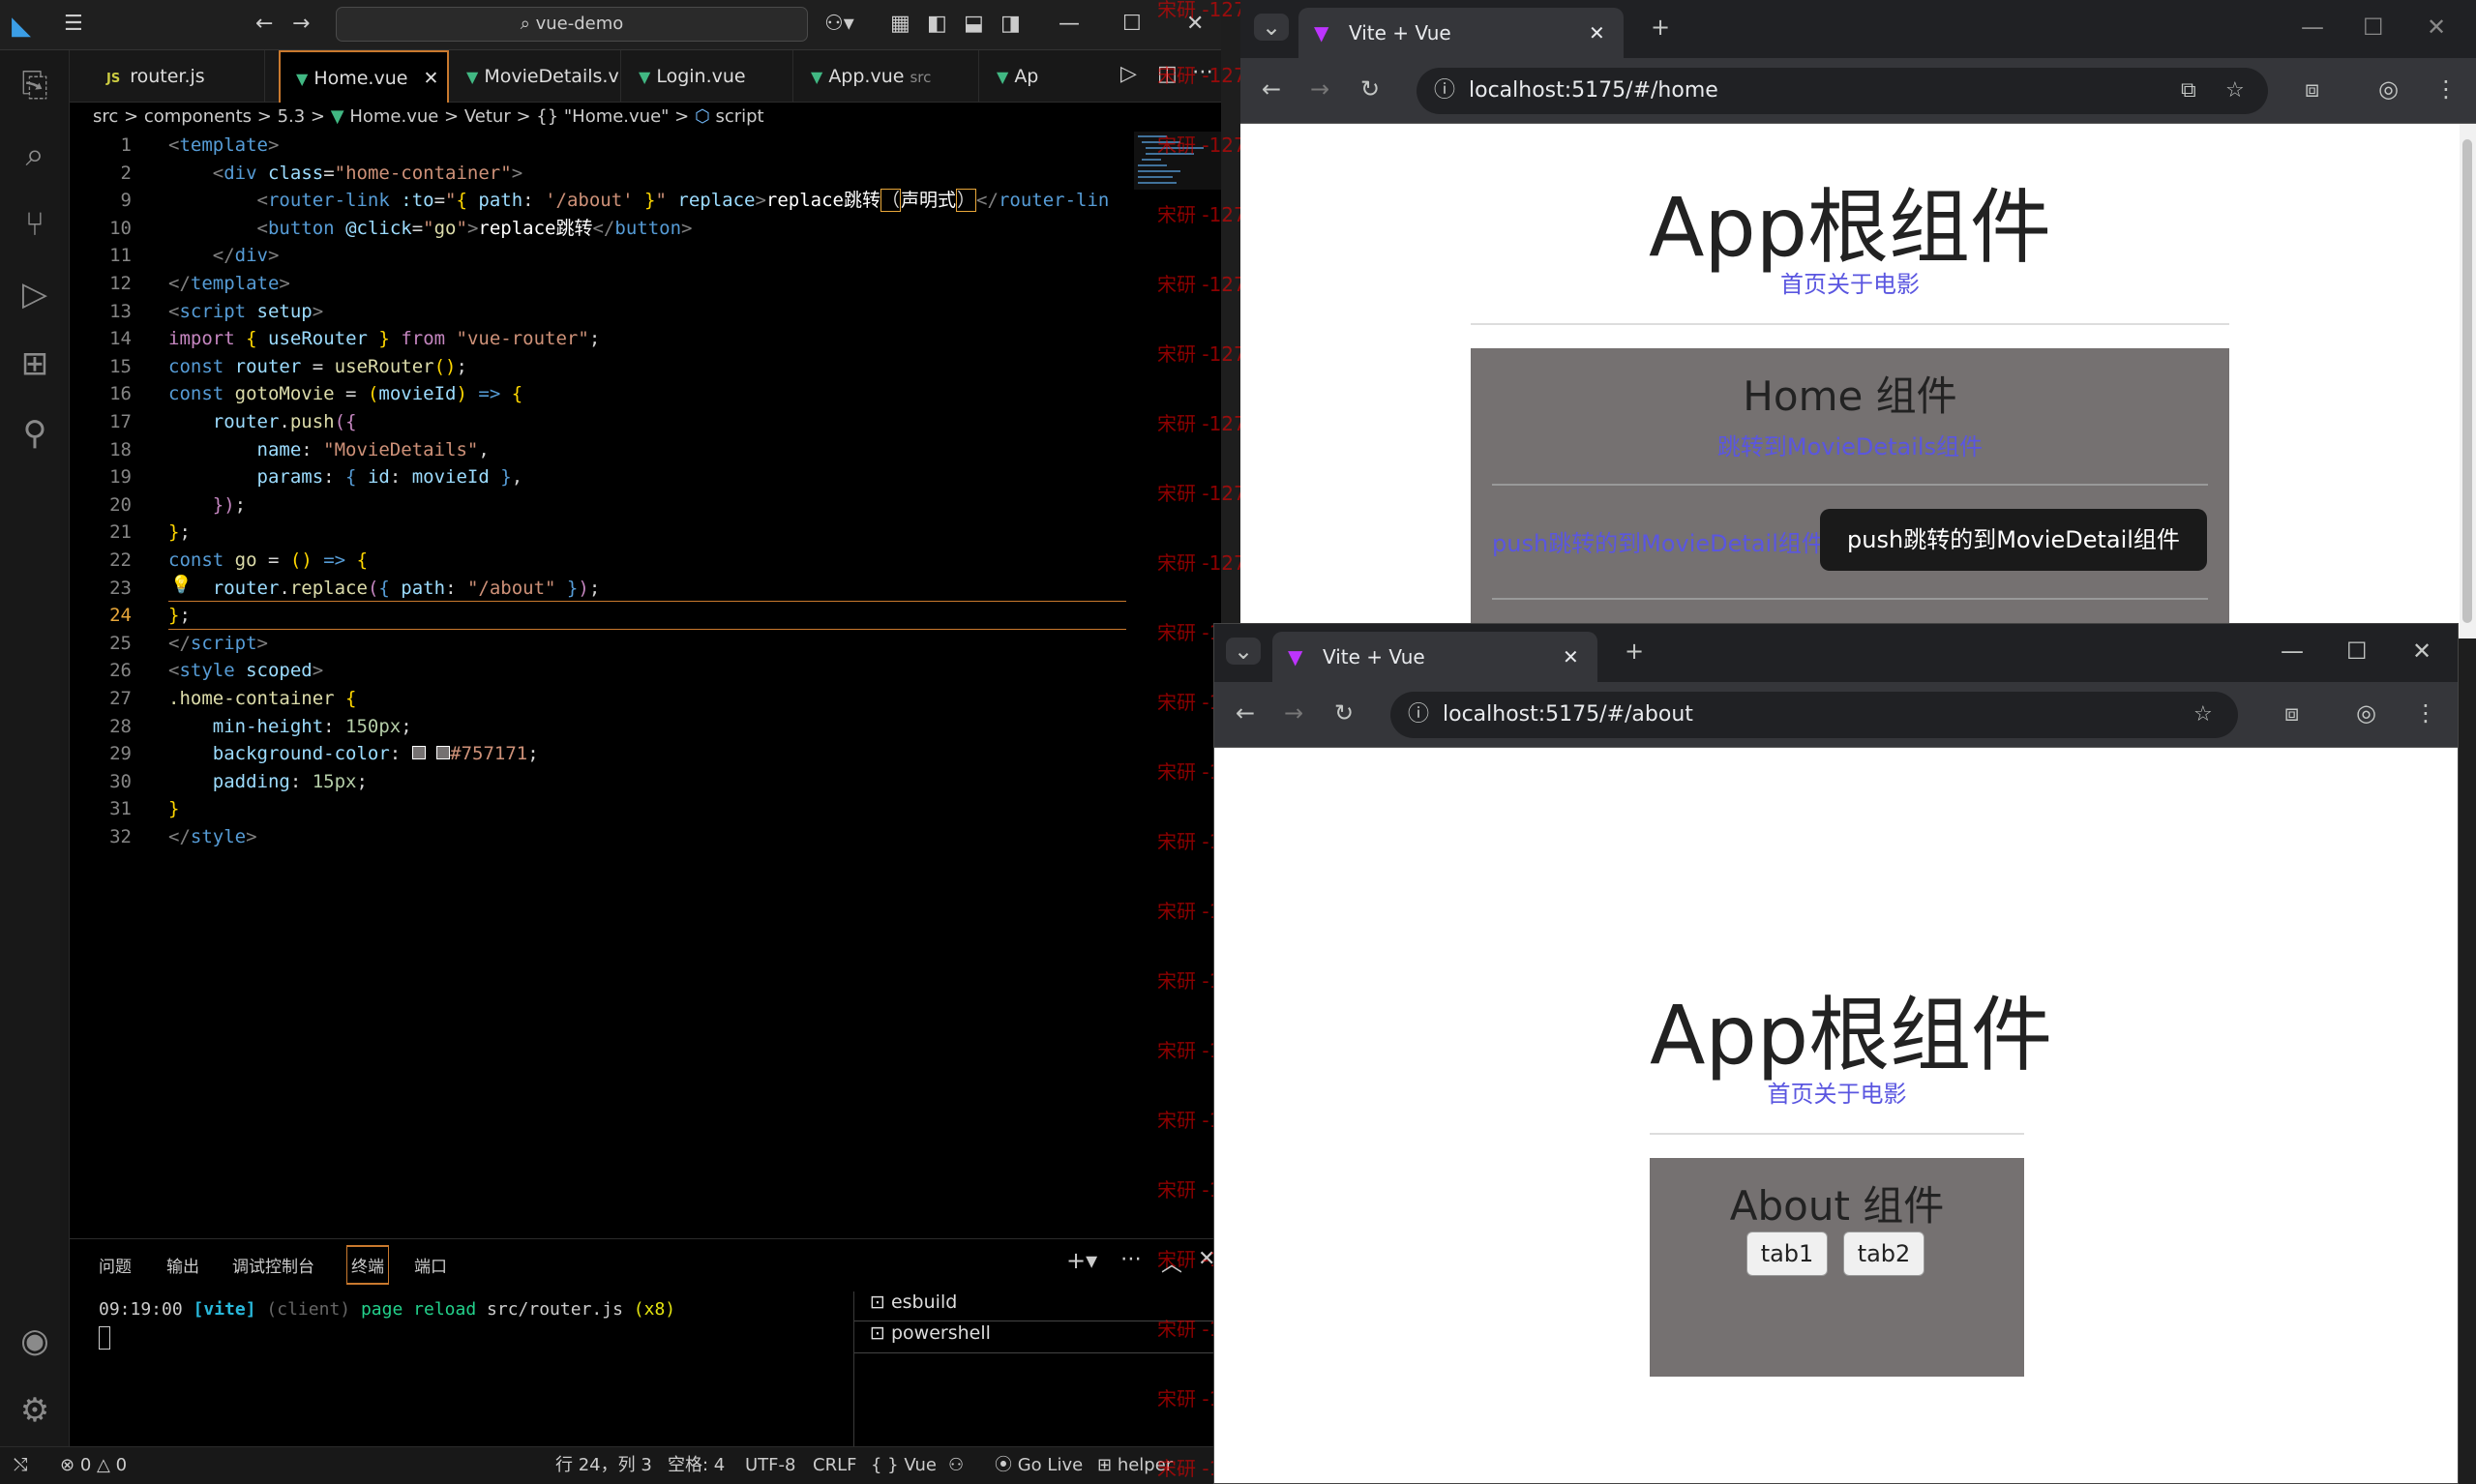 Image resolution: width=2476 pixels, height=1484 pixels. Describe the element at coordinates (106, 116) in the screenshot. I see `crumb-src: src` at that location.